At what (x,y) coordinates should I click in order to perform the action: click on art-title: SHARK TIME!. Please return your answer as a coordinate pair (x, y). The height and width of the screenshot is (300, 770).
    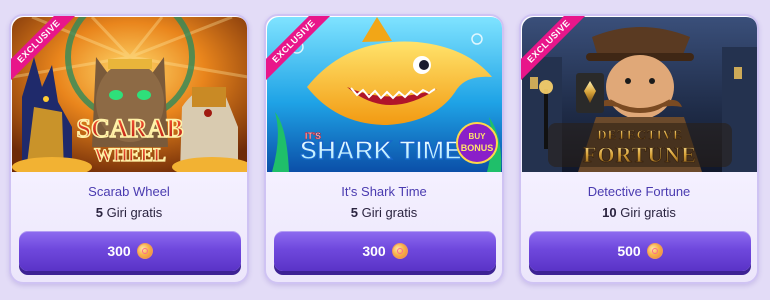
    Looking at the image, I should click on (385, 150).